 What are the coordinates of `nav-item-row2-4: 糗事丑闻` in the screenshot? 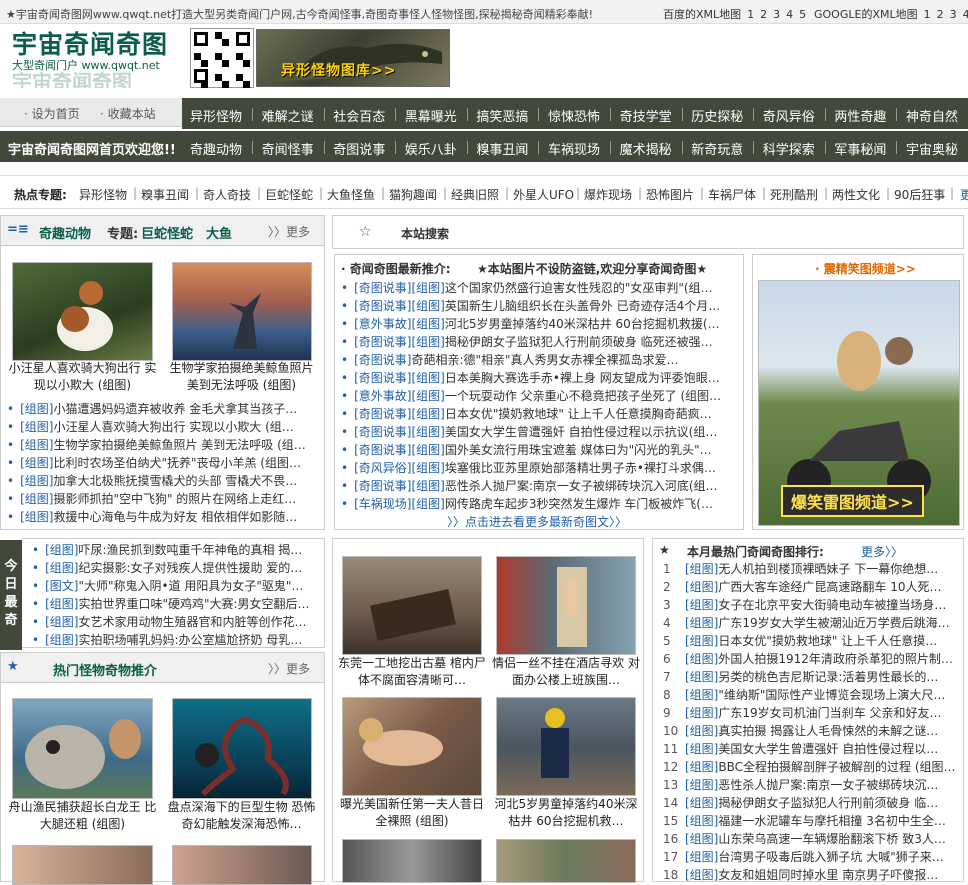 It's located at (502, 148).